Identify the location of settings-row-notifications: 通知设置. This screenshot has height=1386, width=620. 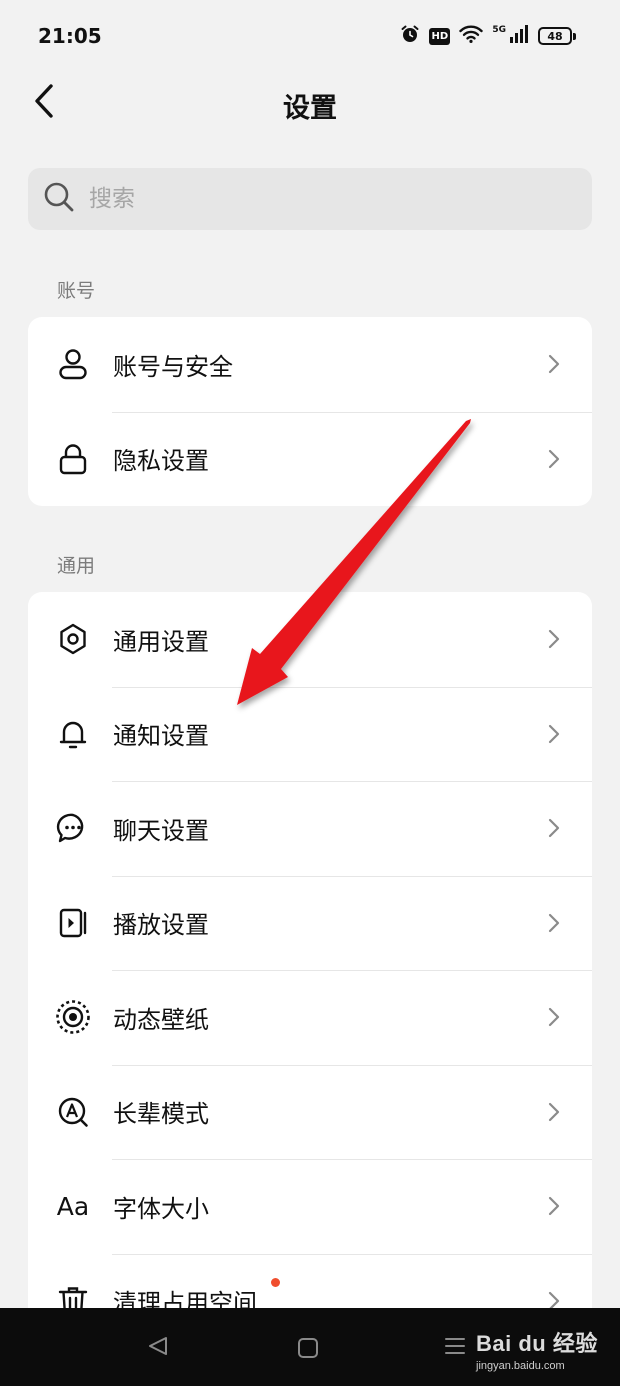
(310, 734).